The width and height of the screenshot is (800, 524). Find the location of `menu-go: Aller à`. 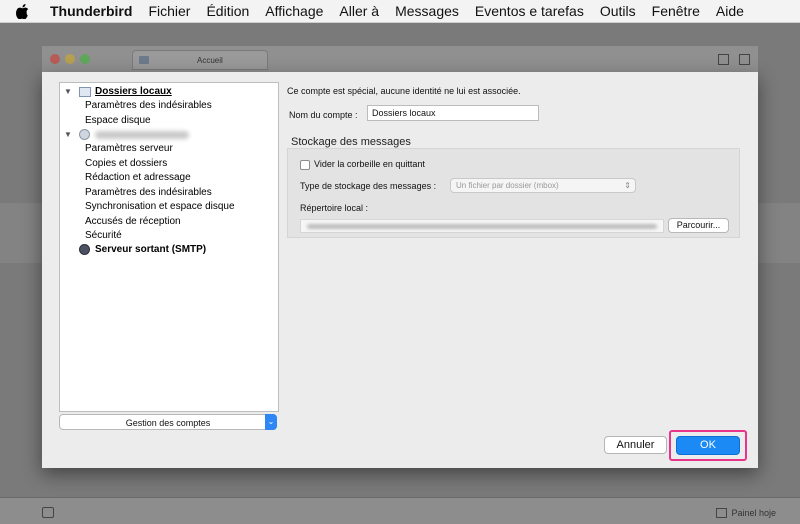

menu-go: Aller à is located at coordinates (359, 11).